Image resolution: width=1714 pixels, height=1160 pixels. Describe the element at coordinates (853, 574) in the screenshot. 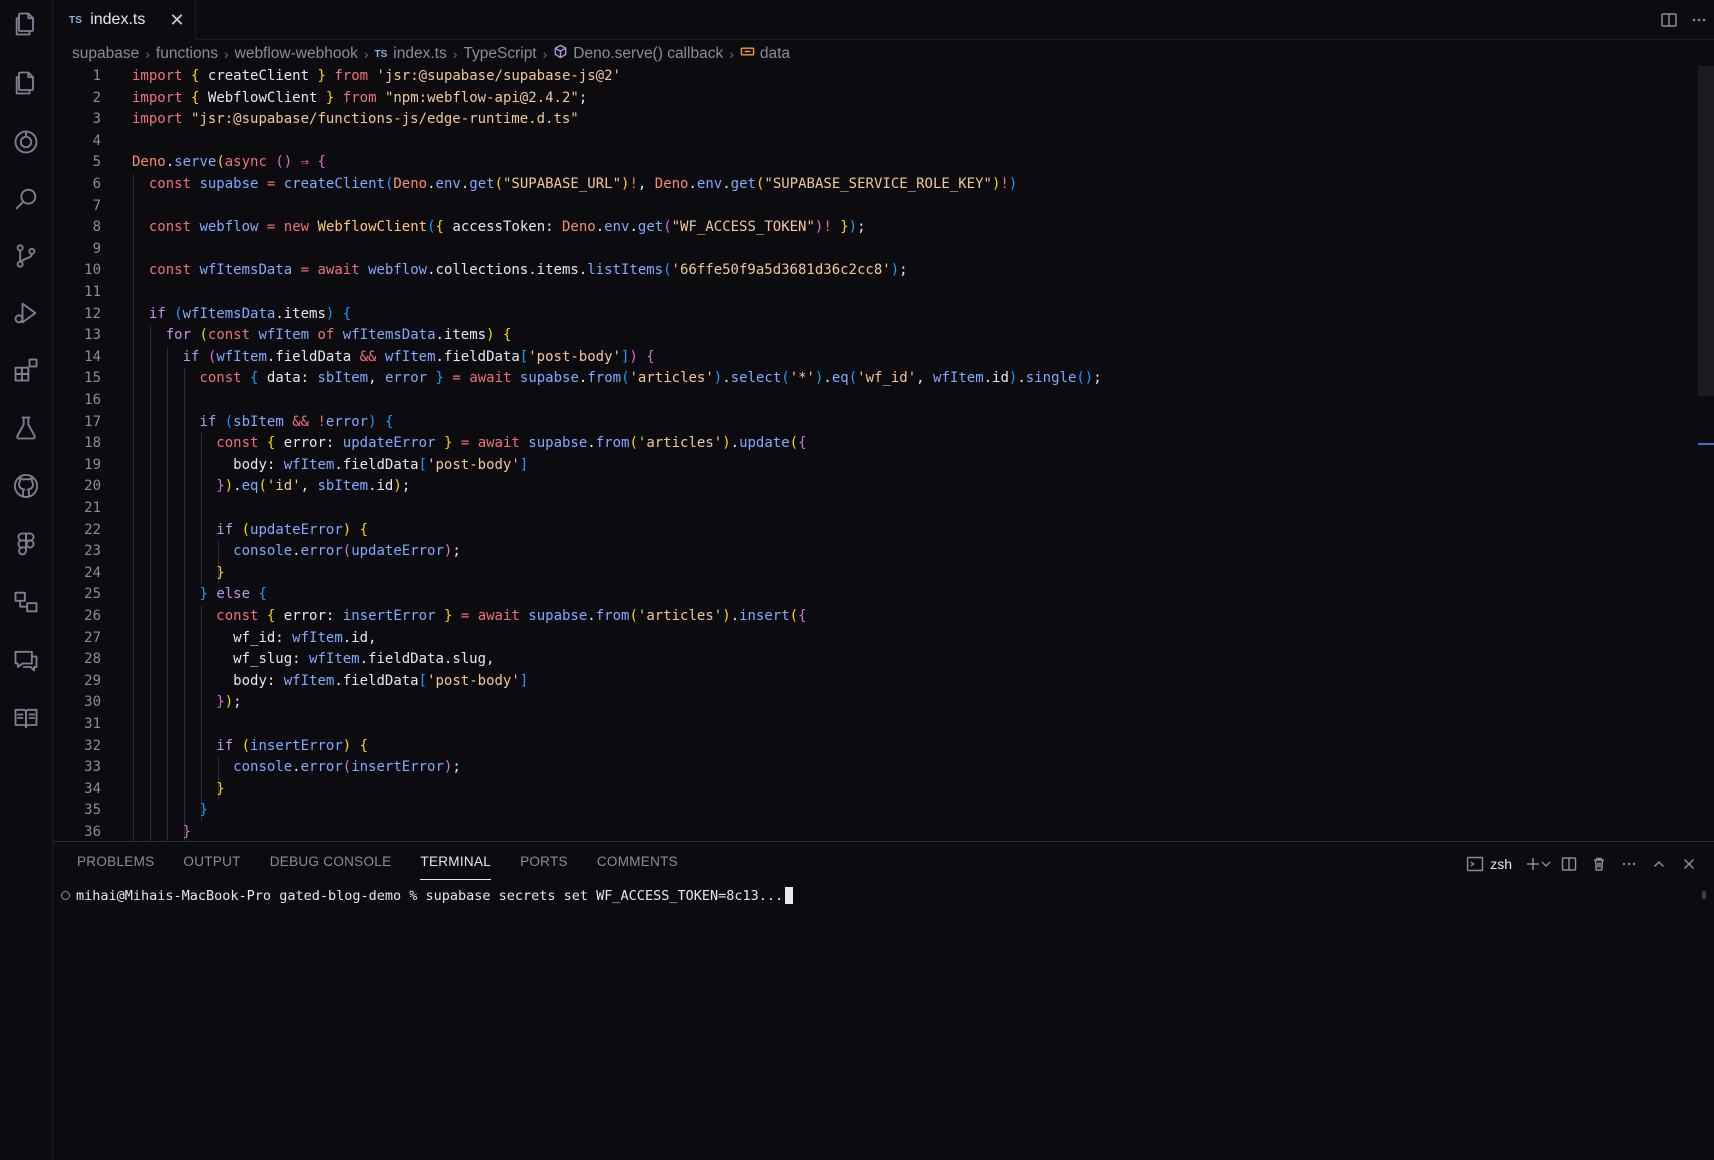

I see `code-line: 24 }` at that location.